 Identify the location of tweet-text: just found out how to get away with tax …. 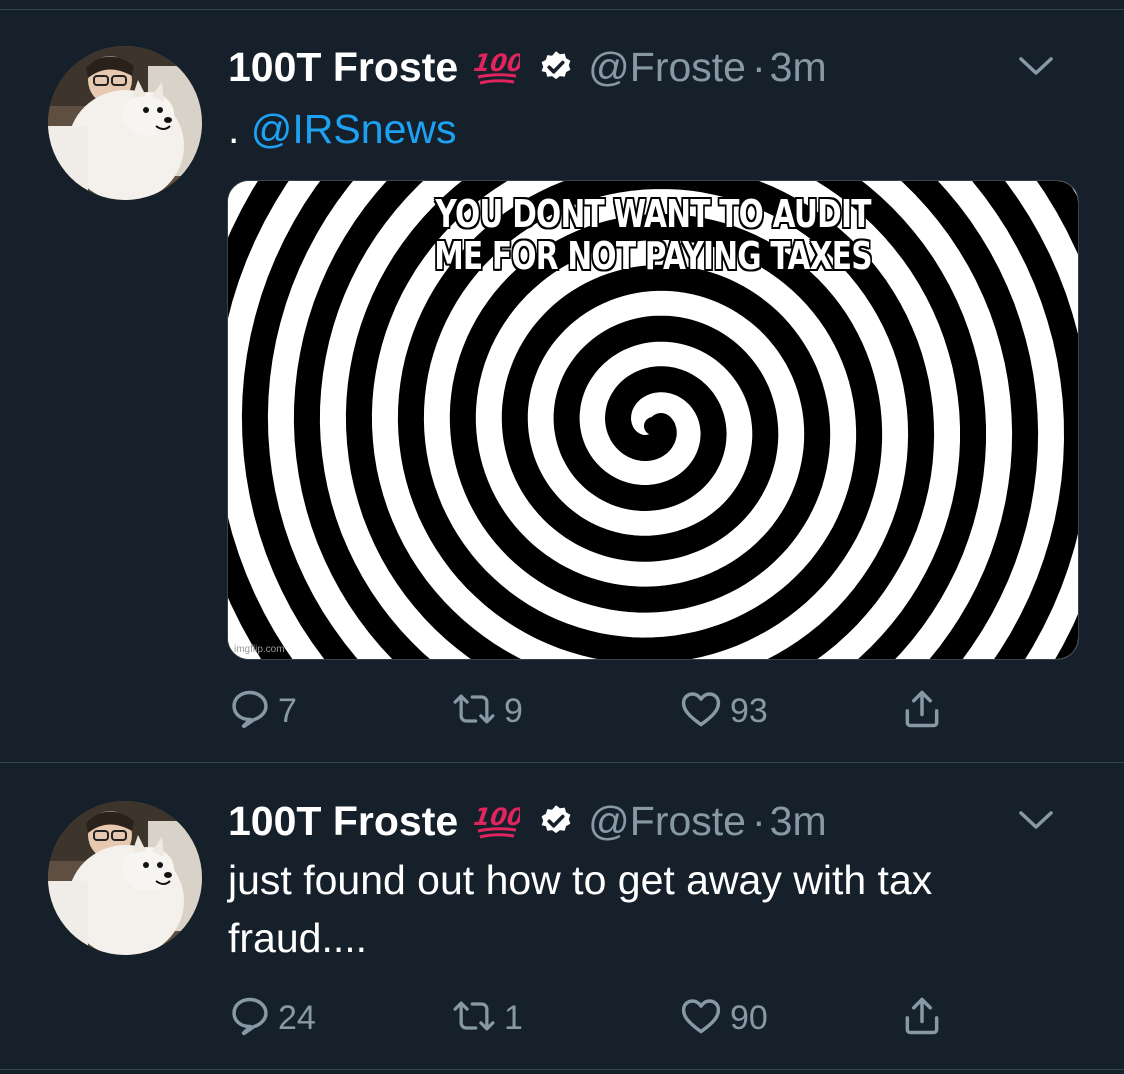
(580, 909).